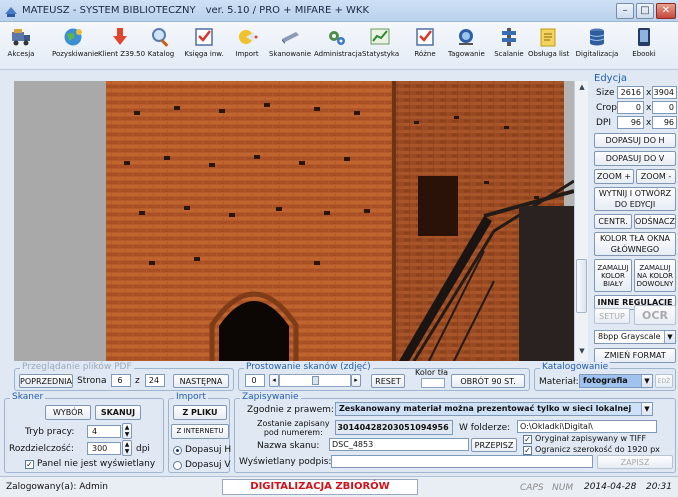  Describe the element at coordinates (655, 315) in the screenshot. I see `ocr-button: OCR` at that location.